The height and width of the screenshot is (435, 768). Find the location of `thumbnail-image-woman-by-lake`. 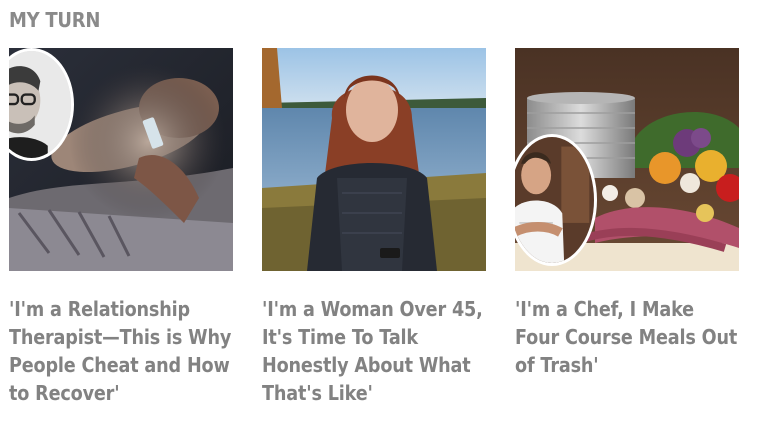

thumbnail-image-woman-by-lake is located at coordinates (374, 159).